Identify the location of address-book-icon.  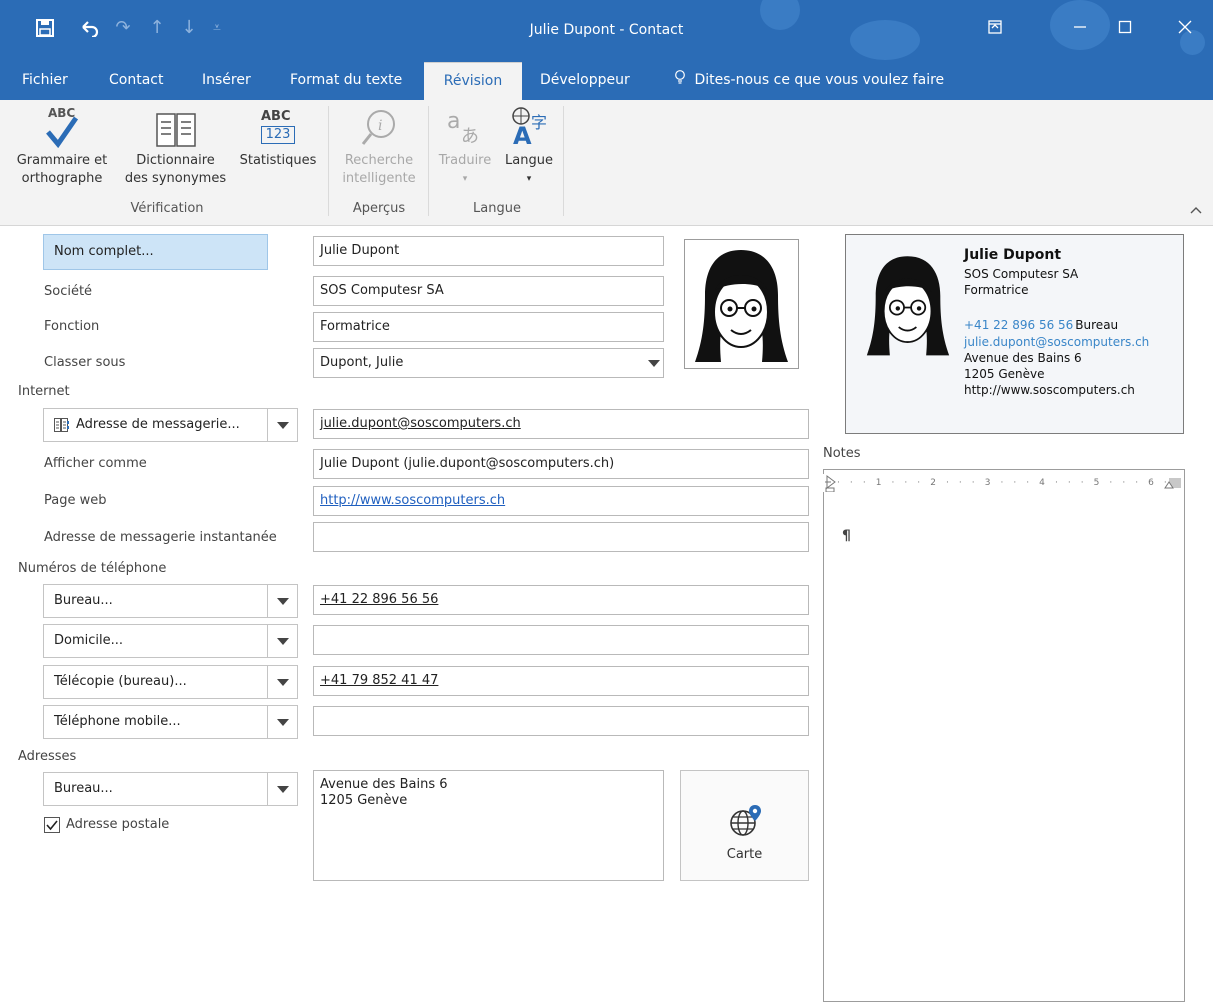
(62, 427).